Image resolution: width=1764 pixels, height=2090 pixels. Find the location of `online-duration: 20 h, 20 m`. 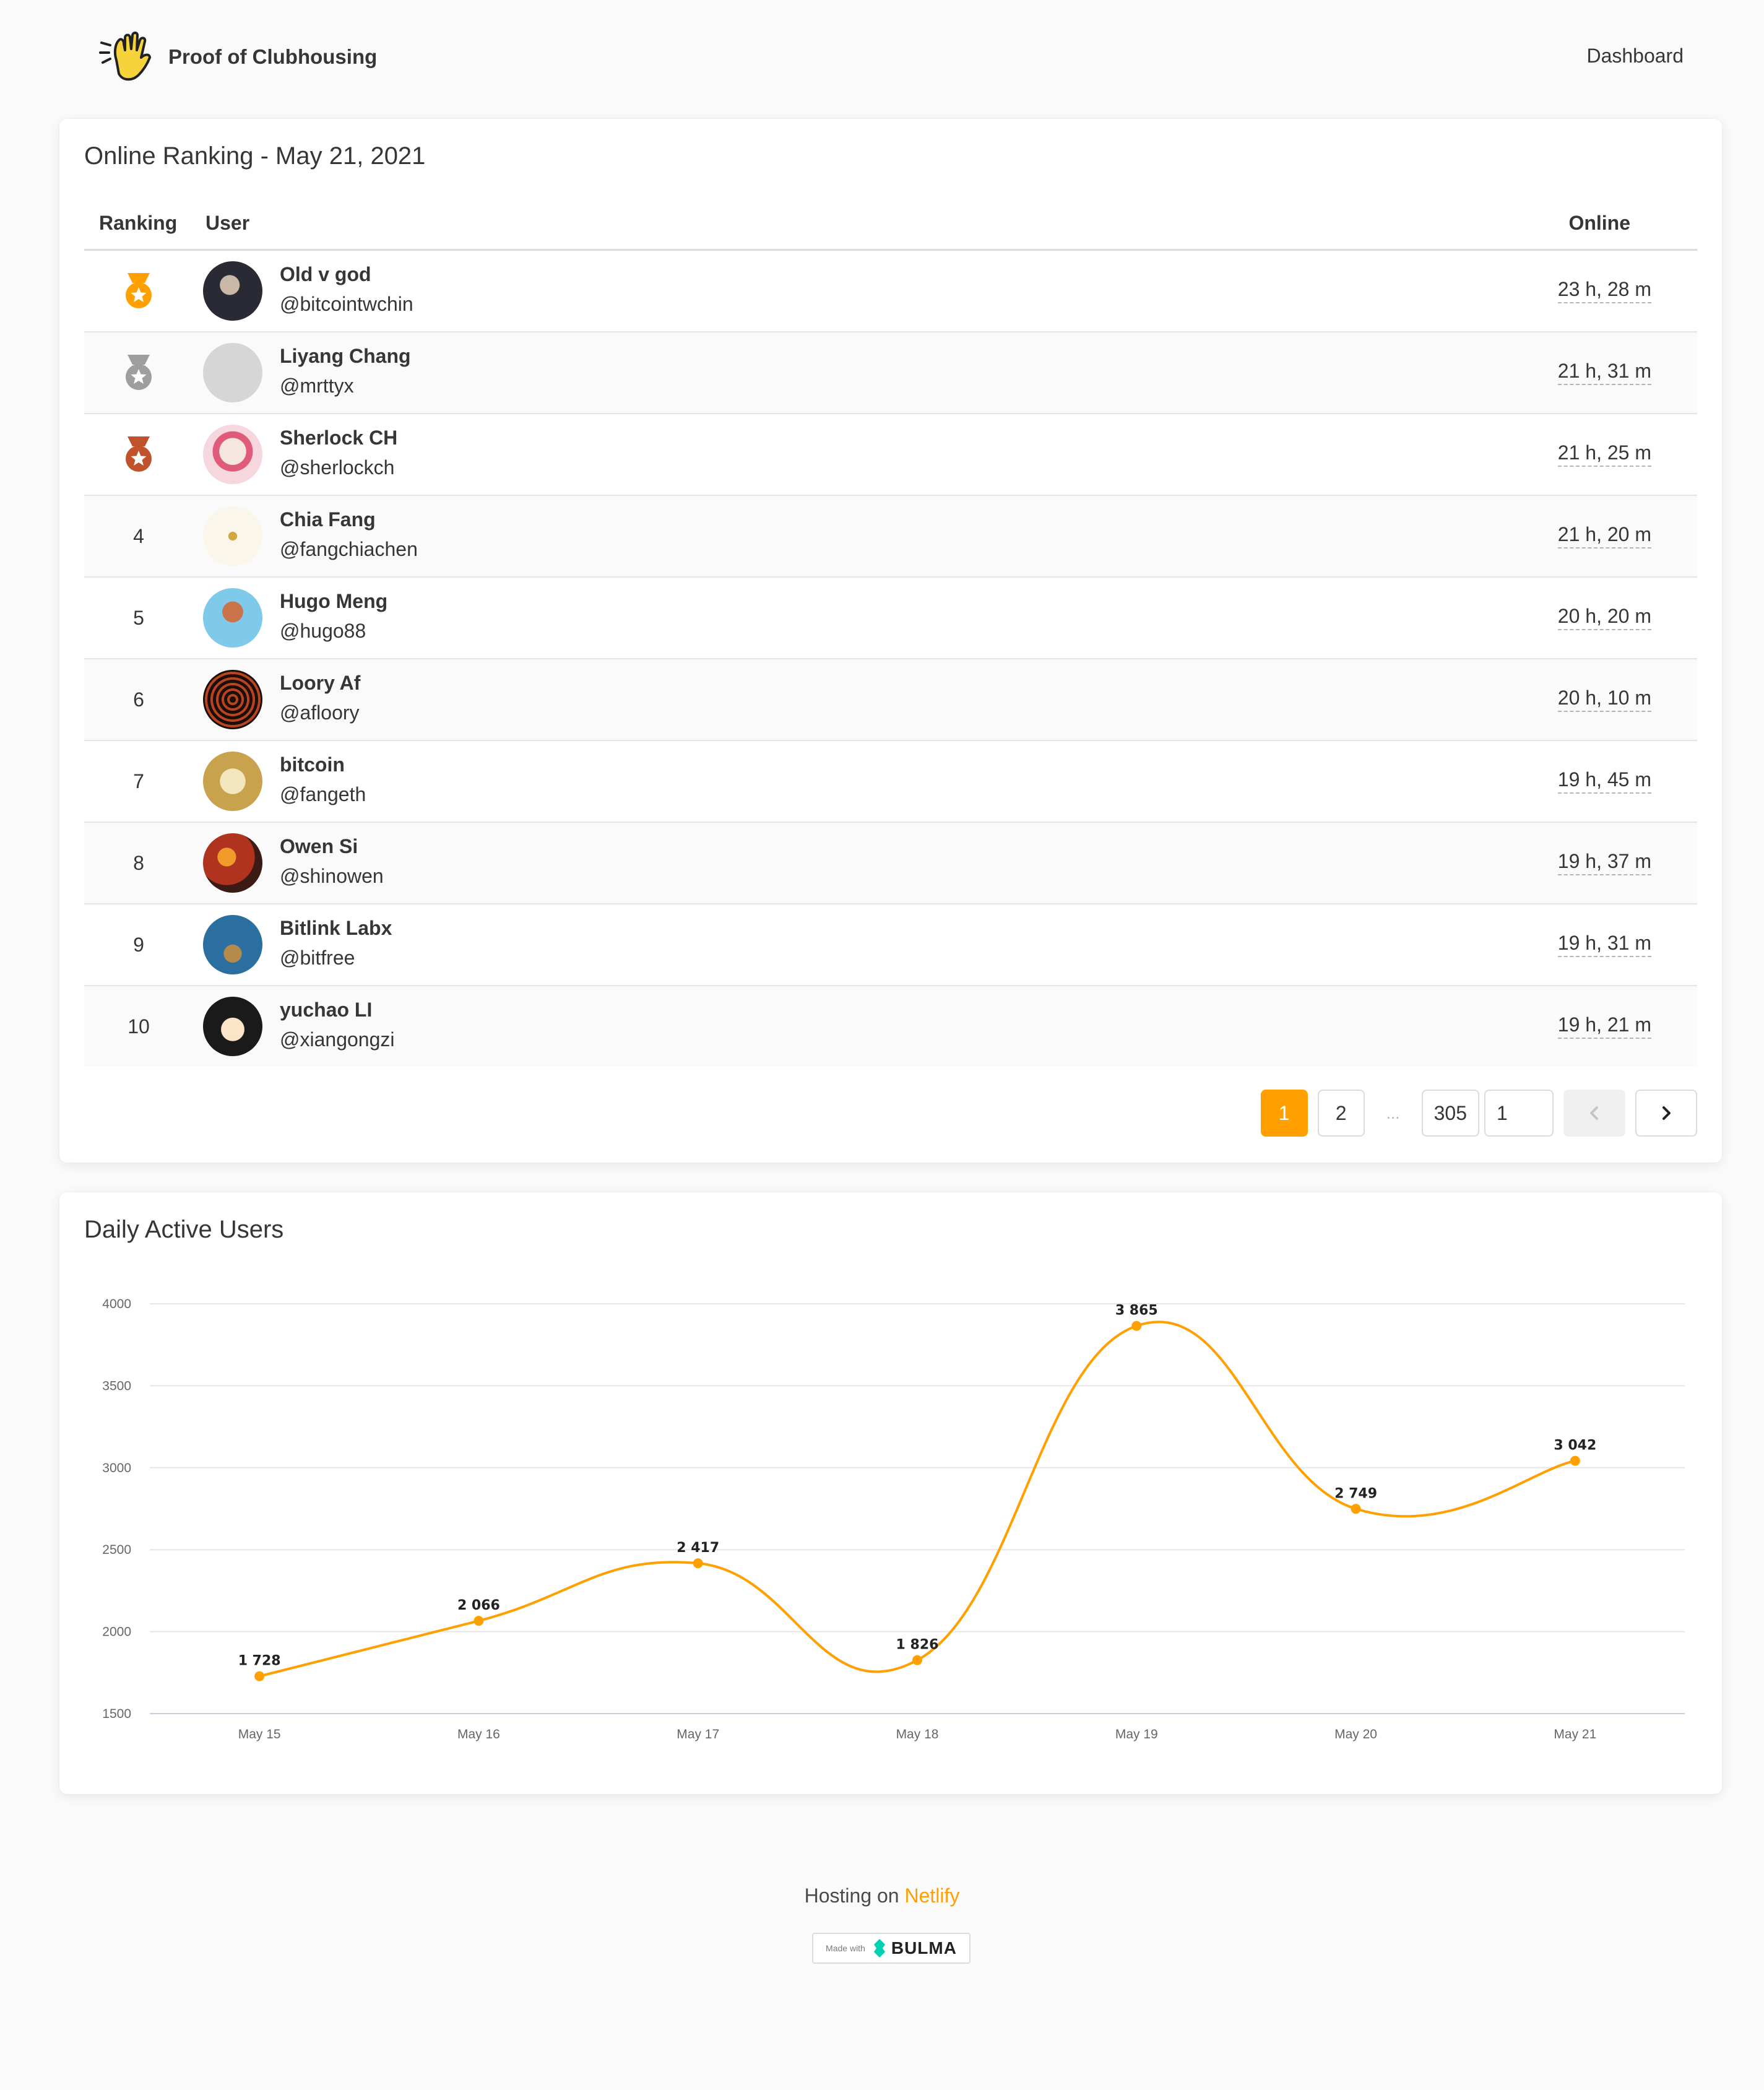

online-duration: 20 h, 20 m is located at coordinates (1604, 617).